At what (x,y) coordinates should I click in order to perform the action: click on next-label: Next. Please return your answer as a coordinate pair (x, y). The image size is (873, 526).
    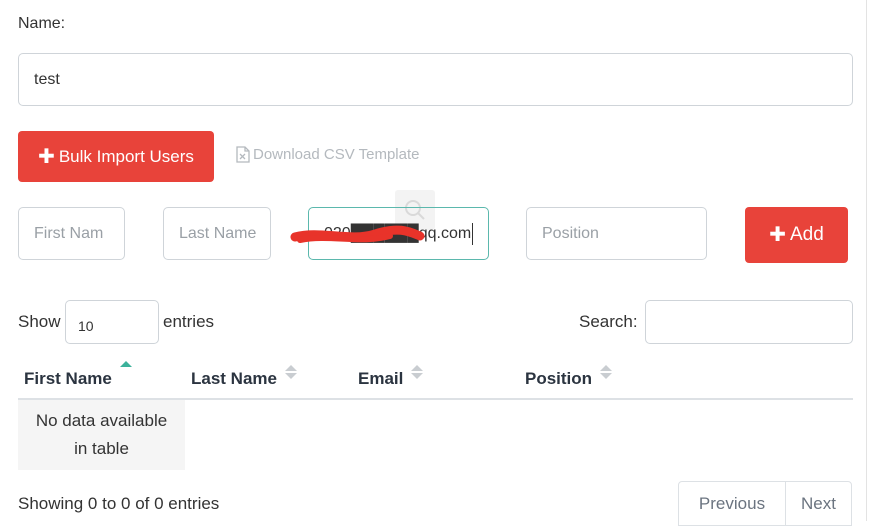
    Looking at the image, I should click on (818, 503).